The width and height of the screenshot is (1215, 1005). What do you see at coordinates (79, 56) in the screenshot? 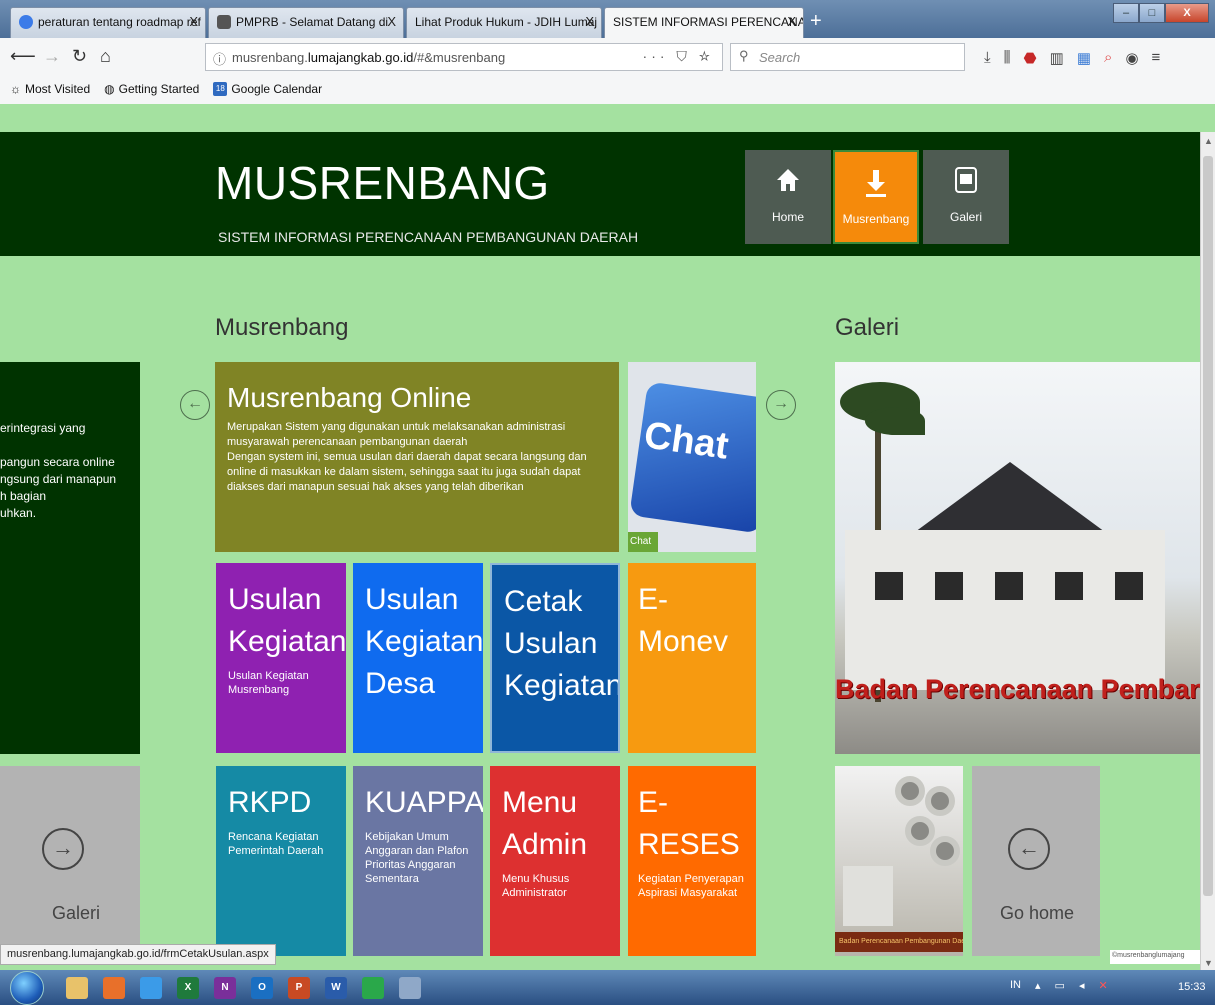
I see `reload-icon: ↻` at bounding box center [79, 56].